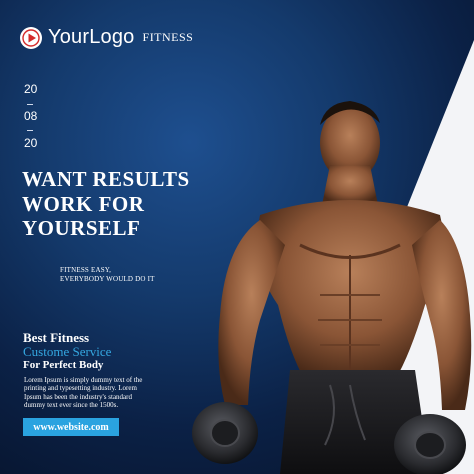 This screenshot has width=474, height=474. I want to click on tagline: FITNESS EASY, EVERYBODY WOULD DO IT, so click(107, 275).